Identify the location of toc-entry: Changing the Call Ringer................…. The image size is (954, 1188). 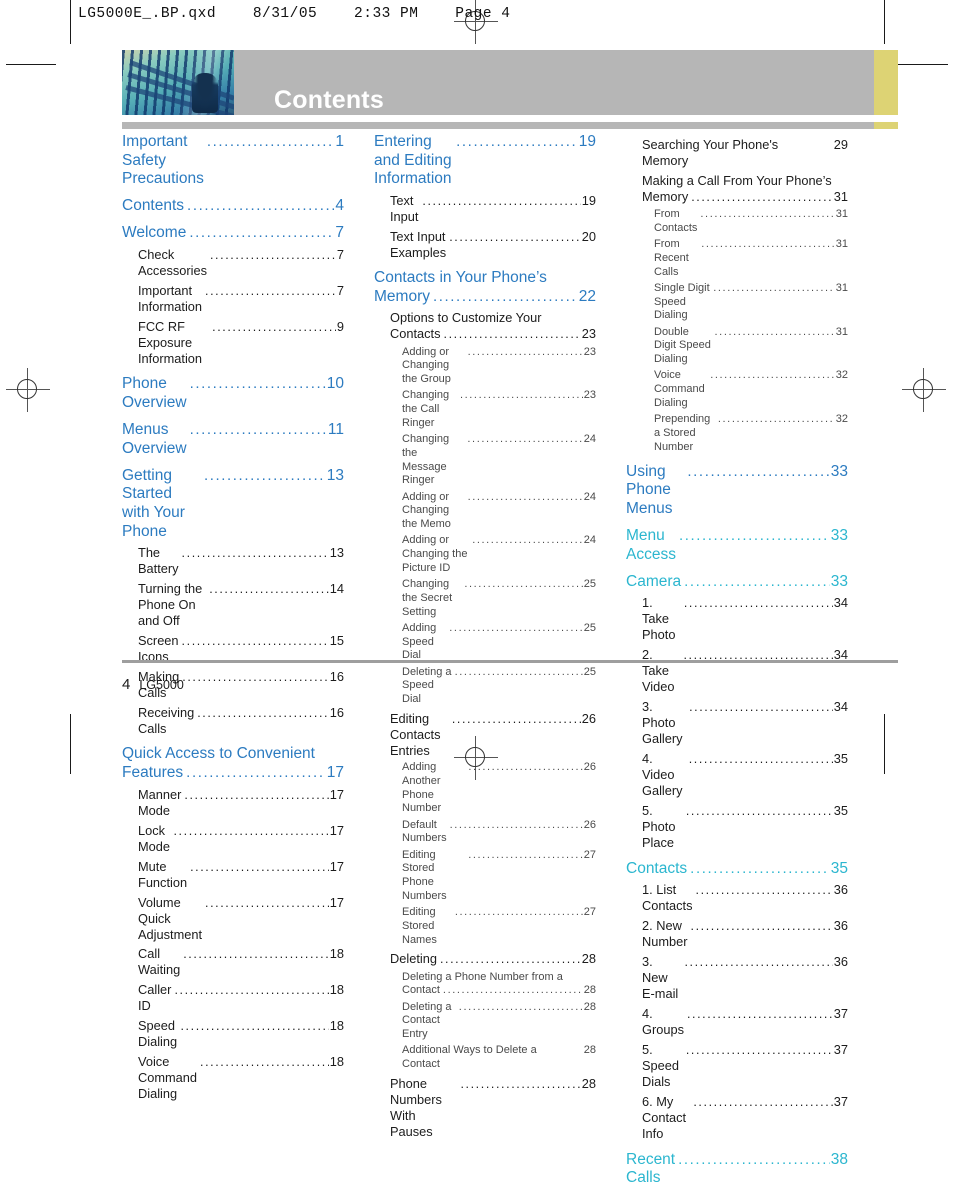
(499, 409).